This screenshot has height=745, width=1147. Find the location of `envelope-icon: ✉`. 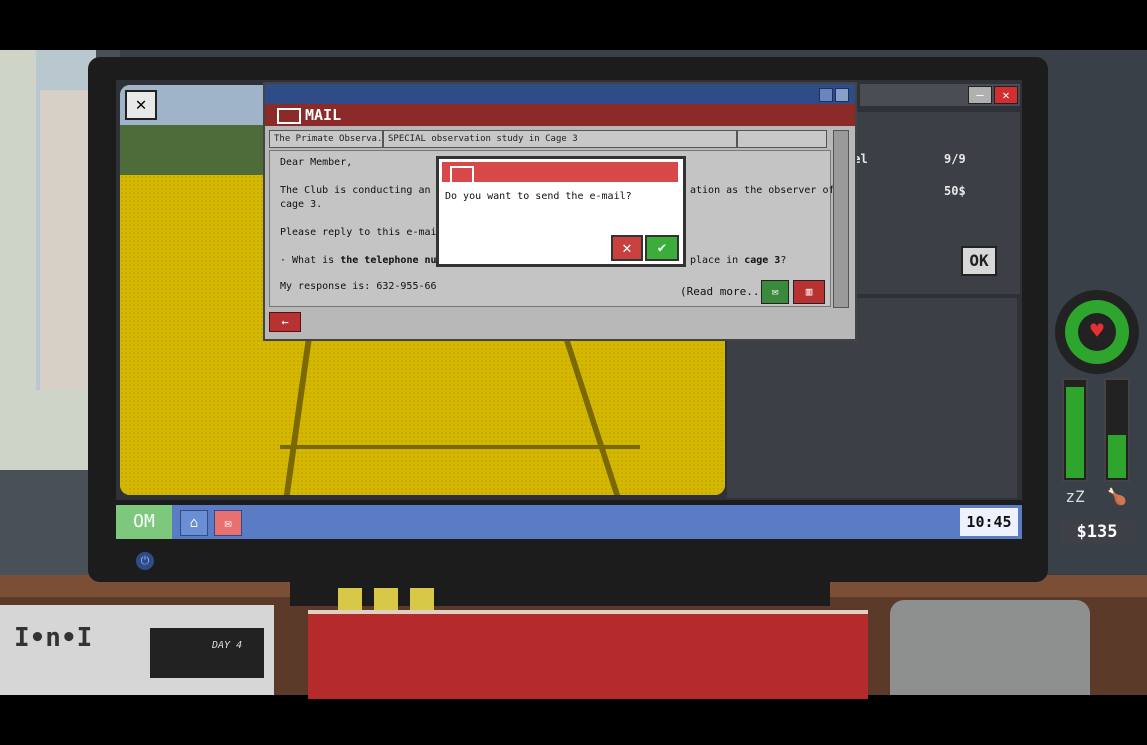

envelope-icon: ✉ is located at coordinates (775, 291).